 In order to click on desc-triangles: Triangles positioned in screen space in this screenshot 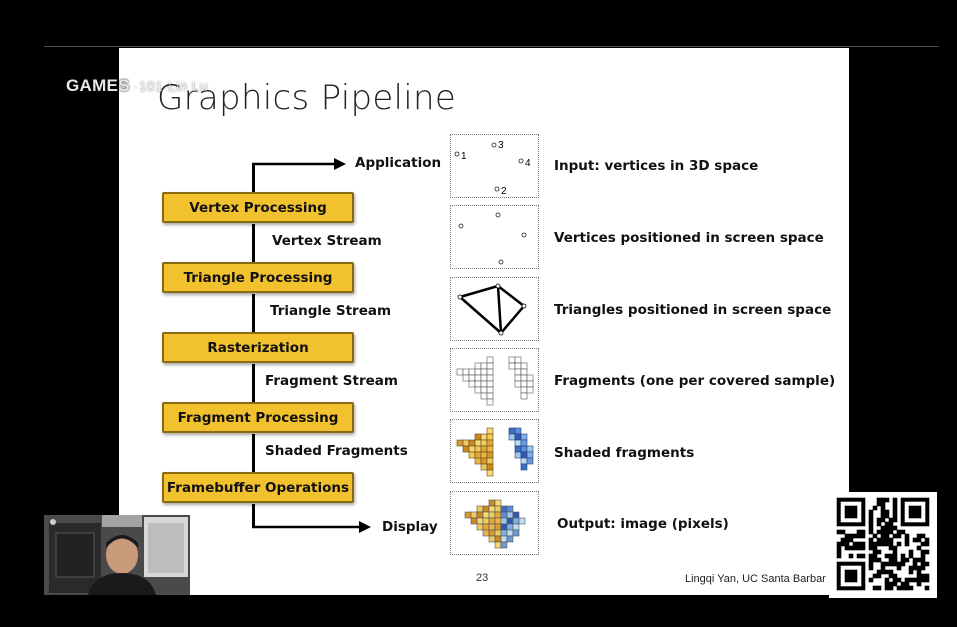, I will do `click(693, 310)`.